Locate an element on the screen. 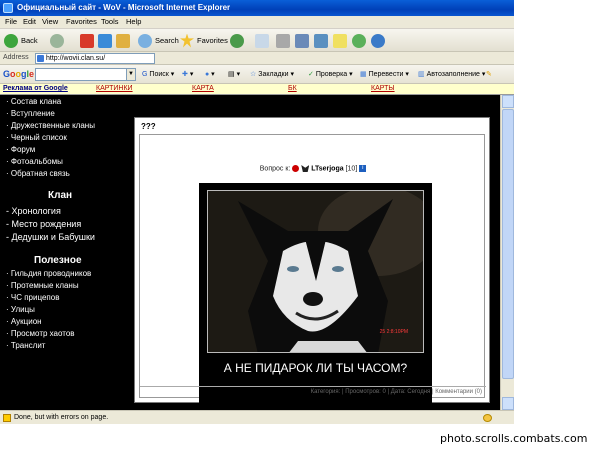  sidebar-item-chaos-view: · Просмотр хаотов is located at coordinates (40, 333).